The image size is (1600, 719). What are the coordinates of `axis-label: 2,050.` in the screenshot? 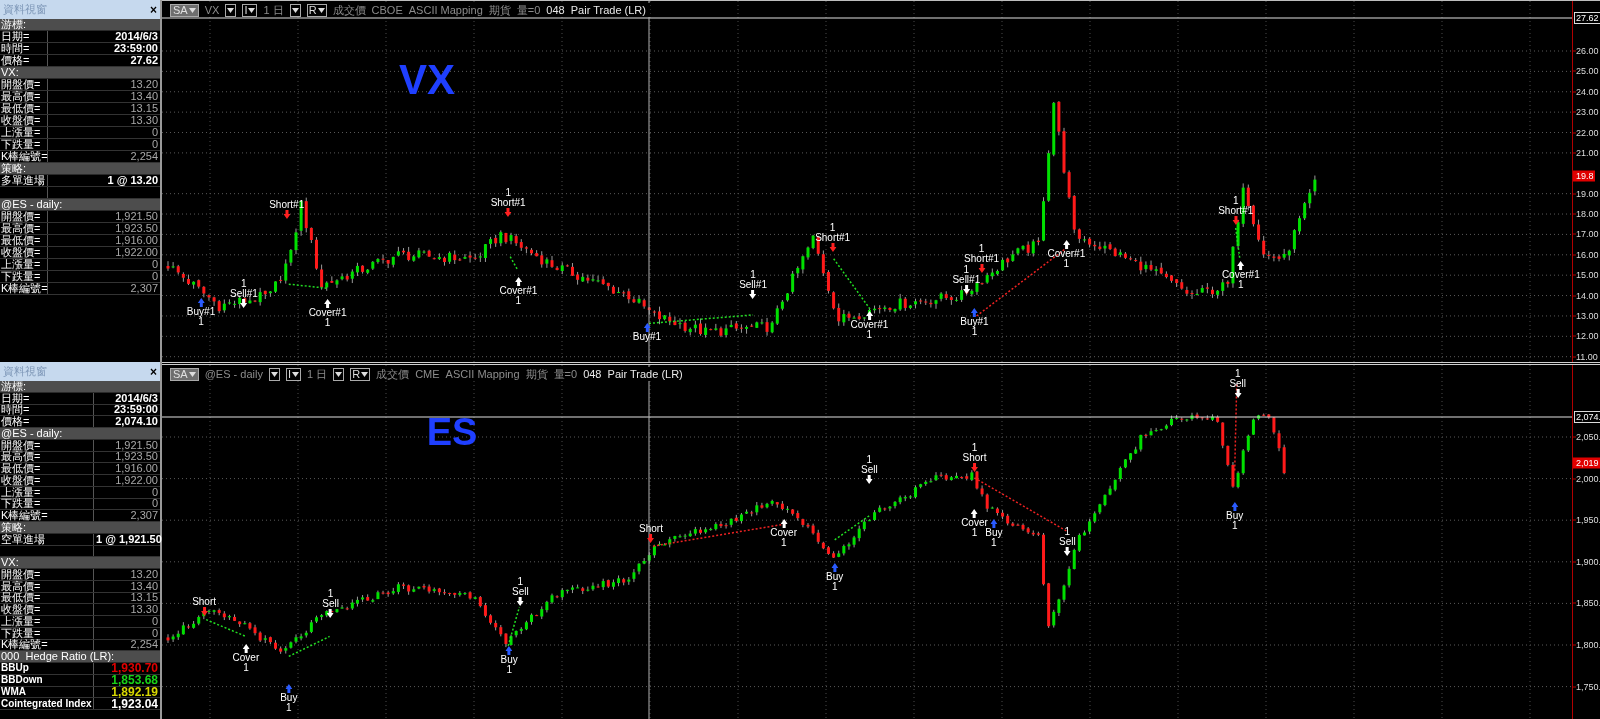 It's located at (1588, 437).